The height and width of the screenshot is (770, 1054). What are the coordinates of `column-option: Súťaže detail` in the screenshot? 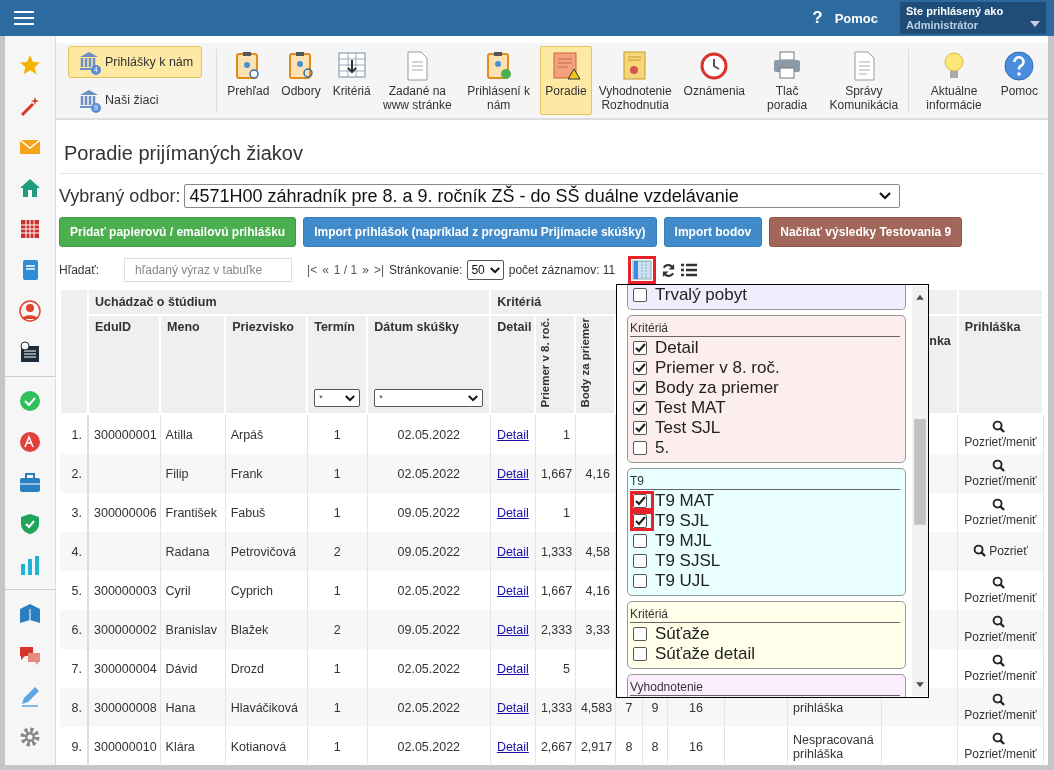 It's located at (765, 654).